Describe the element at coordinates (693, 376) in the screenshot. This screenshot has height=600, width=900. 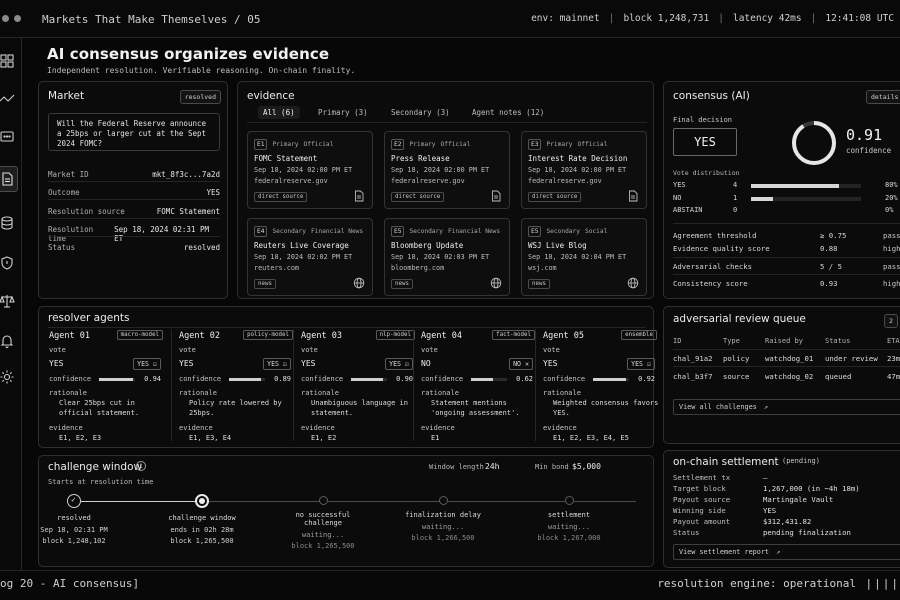
I see `challenge-id: chal_b3f7` at that location.